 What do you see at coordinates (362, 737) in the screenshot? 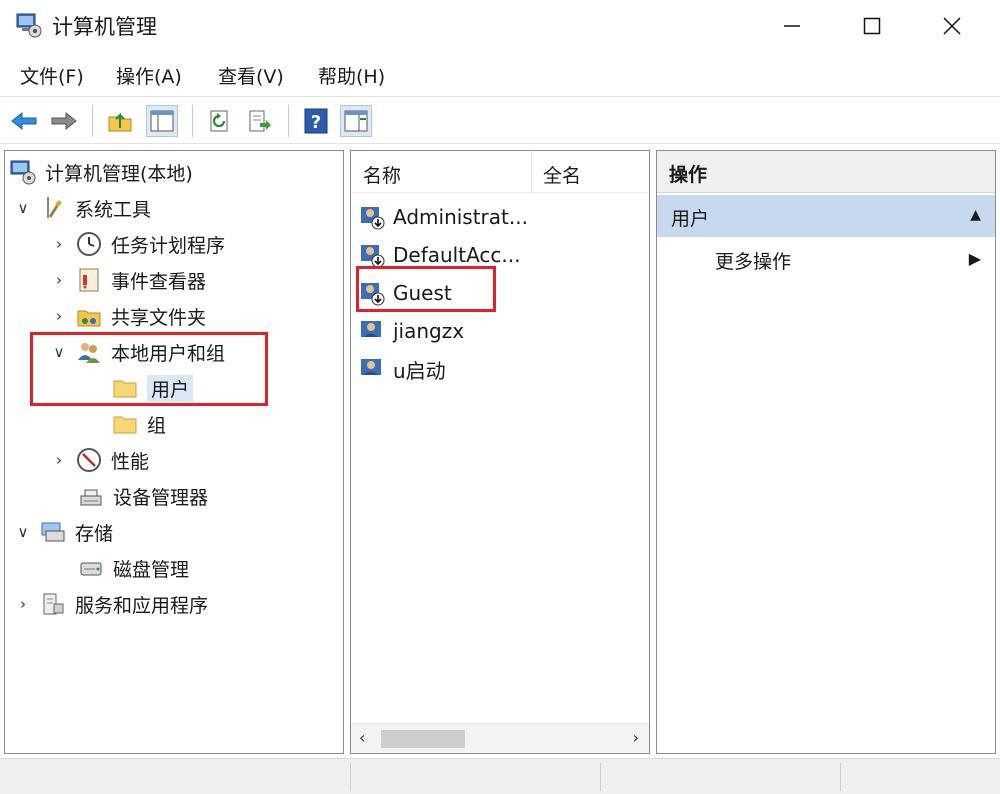
I see `scroll-left-icon: ‹` at bounding box center [362, 737].